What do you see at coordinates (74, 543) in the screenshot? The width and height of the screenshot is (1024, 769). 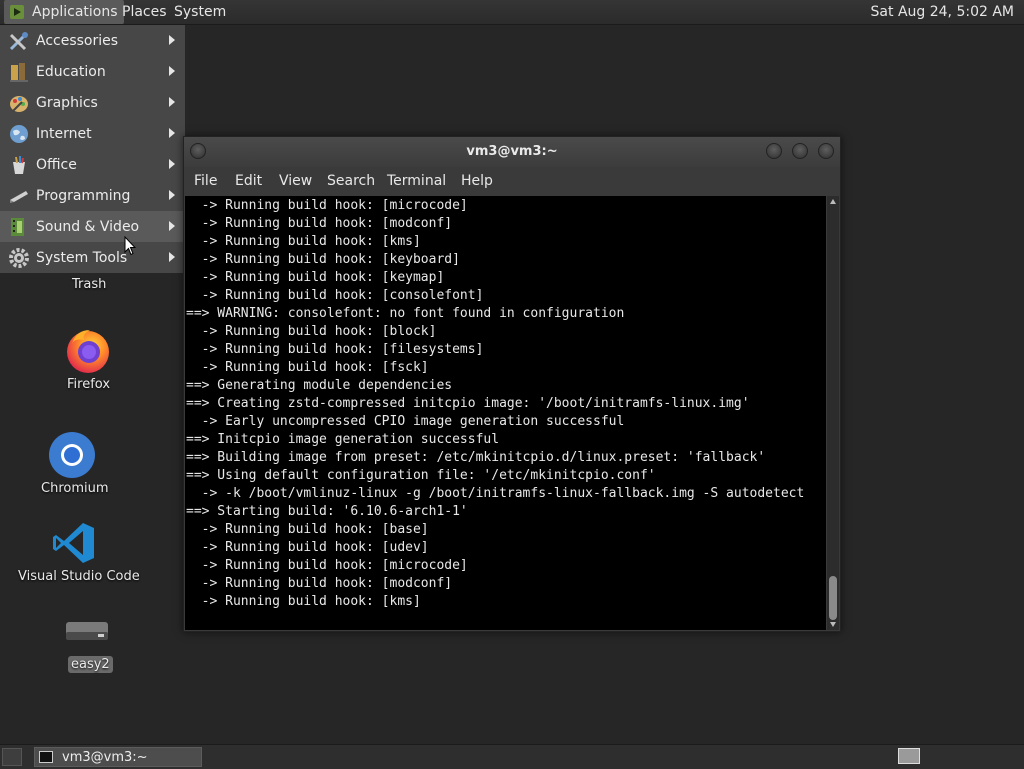 I see `vscode-icon` at bounding box center [74, 543].